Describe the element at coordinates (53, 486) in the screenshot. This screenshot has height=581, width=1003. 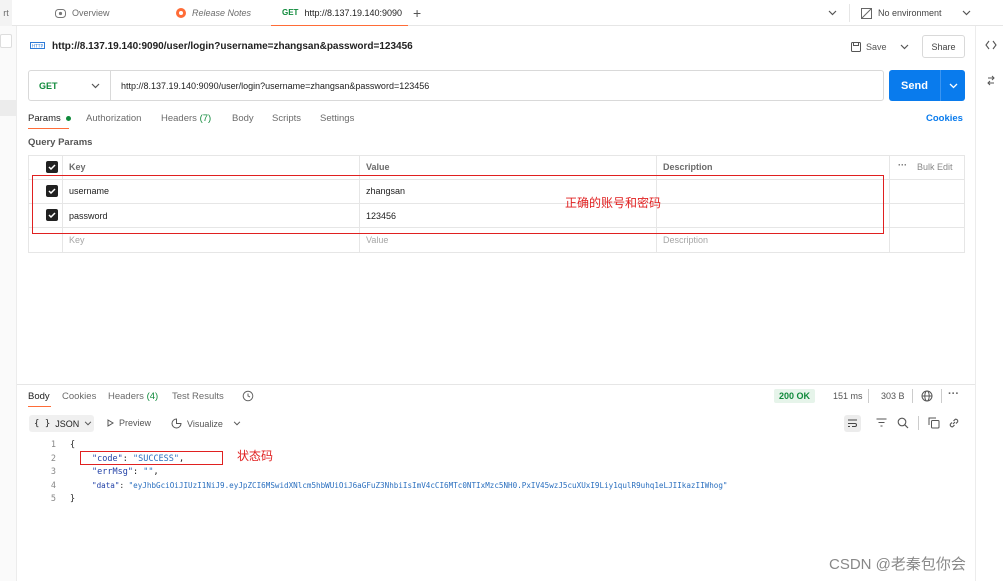
I see `line-number: 4` at that location.